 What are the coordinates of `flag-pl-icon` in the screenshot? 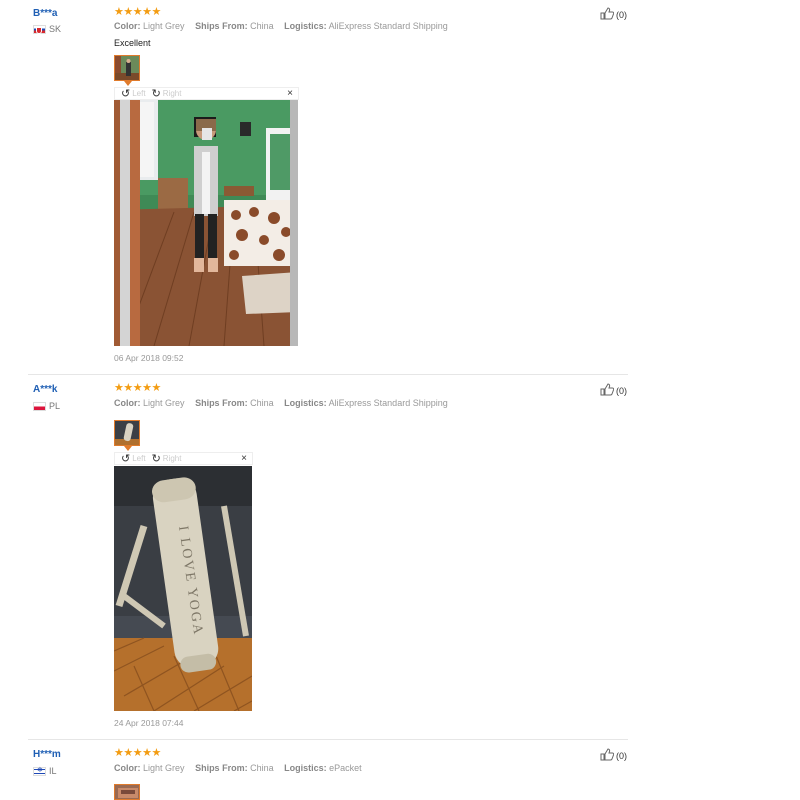 It's located at (39, 406).